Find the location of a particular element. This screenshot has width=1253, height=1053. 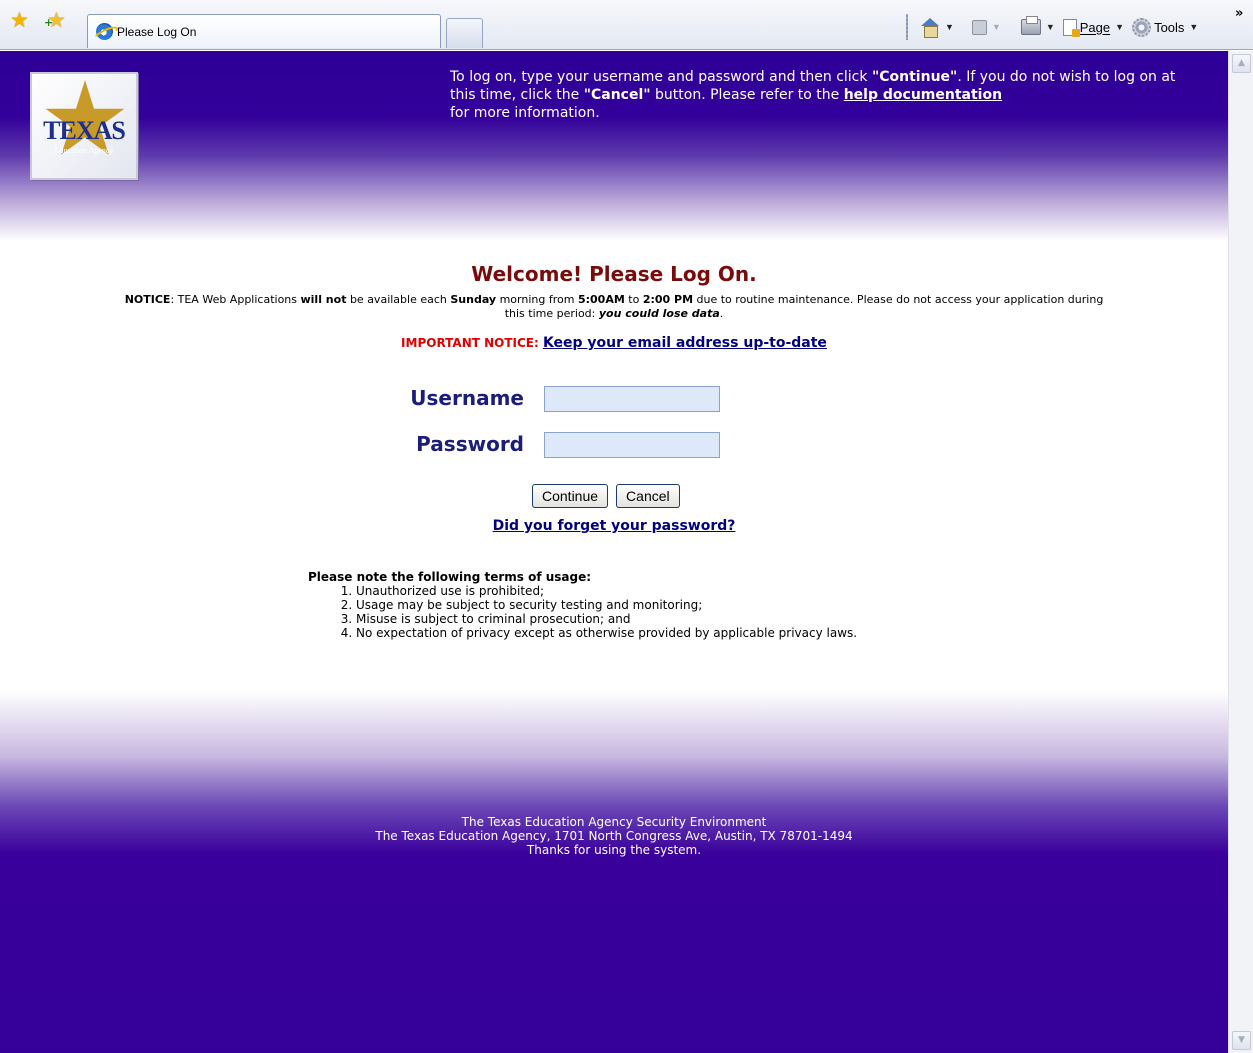

notice-start-time: 5:00AM is located at coordinates (601, 299).